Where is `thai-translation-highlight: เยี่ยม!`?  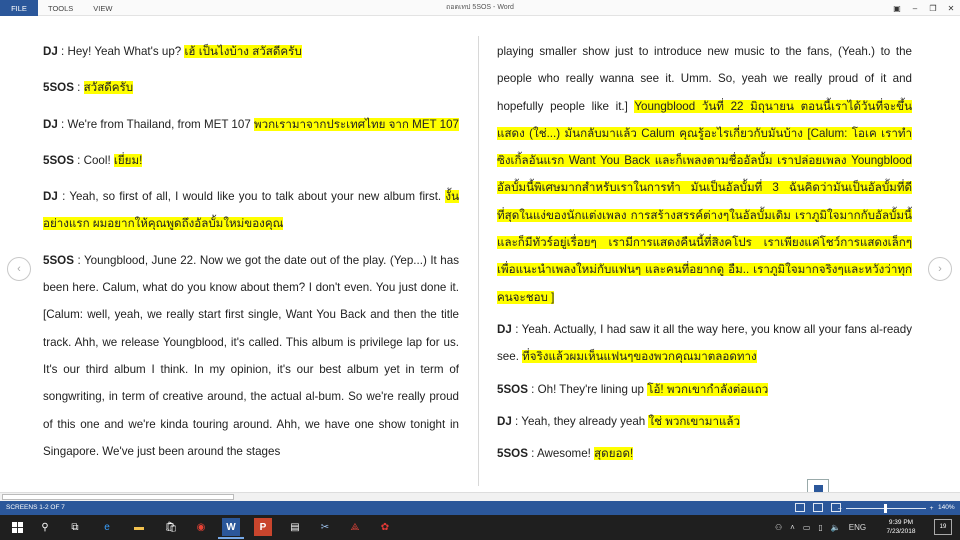
thai-translation-highlight: เยี่ยม! is located at coordinates (128, 160).